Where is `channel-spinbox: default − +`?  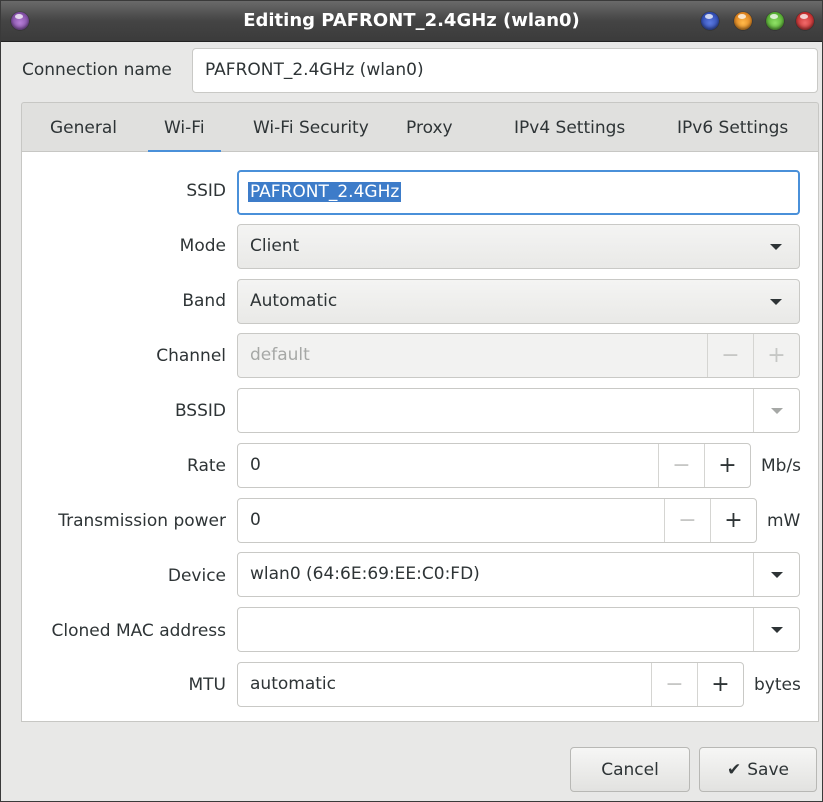
channel-spinbox: default − + is located at coordinates (518, 355).